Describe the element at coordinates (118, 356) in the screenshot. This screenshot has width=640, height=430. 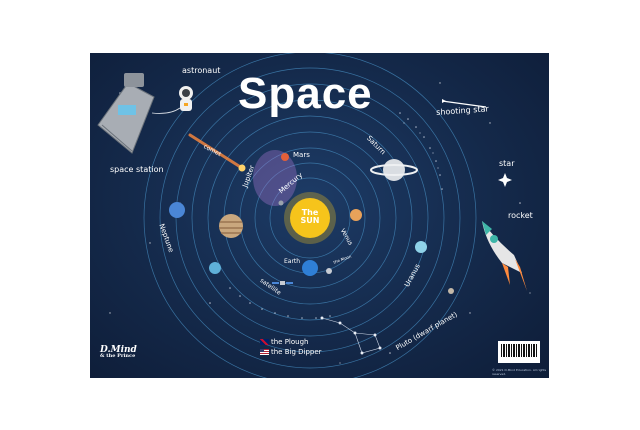
I see `brand-line2: & the Prince` at that location.